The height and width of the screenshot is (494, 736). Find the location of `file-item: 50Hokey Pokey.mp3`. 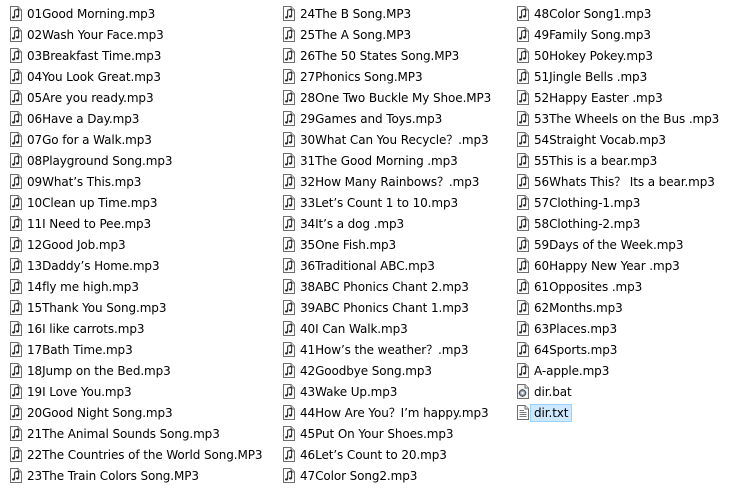

file-item: 50Hokey Pokey.mp3 is located at coordinates (618, 55).